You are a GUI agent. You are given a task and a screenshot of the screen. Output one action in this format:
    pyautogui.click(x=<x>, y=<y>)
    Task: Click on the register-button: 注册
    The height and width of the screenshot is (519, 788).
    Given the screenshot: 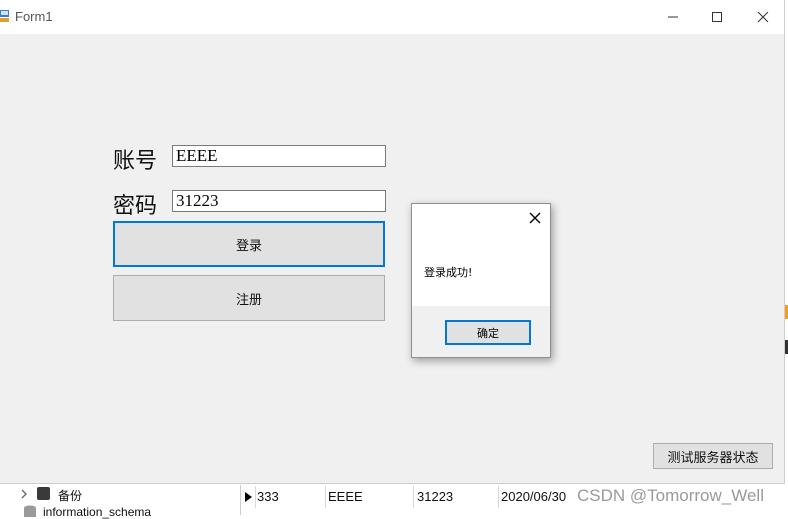 What is the action you would take?
    pyautogui.click(x=249, y=298)
    